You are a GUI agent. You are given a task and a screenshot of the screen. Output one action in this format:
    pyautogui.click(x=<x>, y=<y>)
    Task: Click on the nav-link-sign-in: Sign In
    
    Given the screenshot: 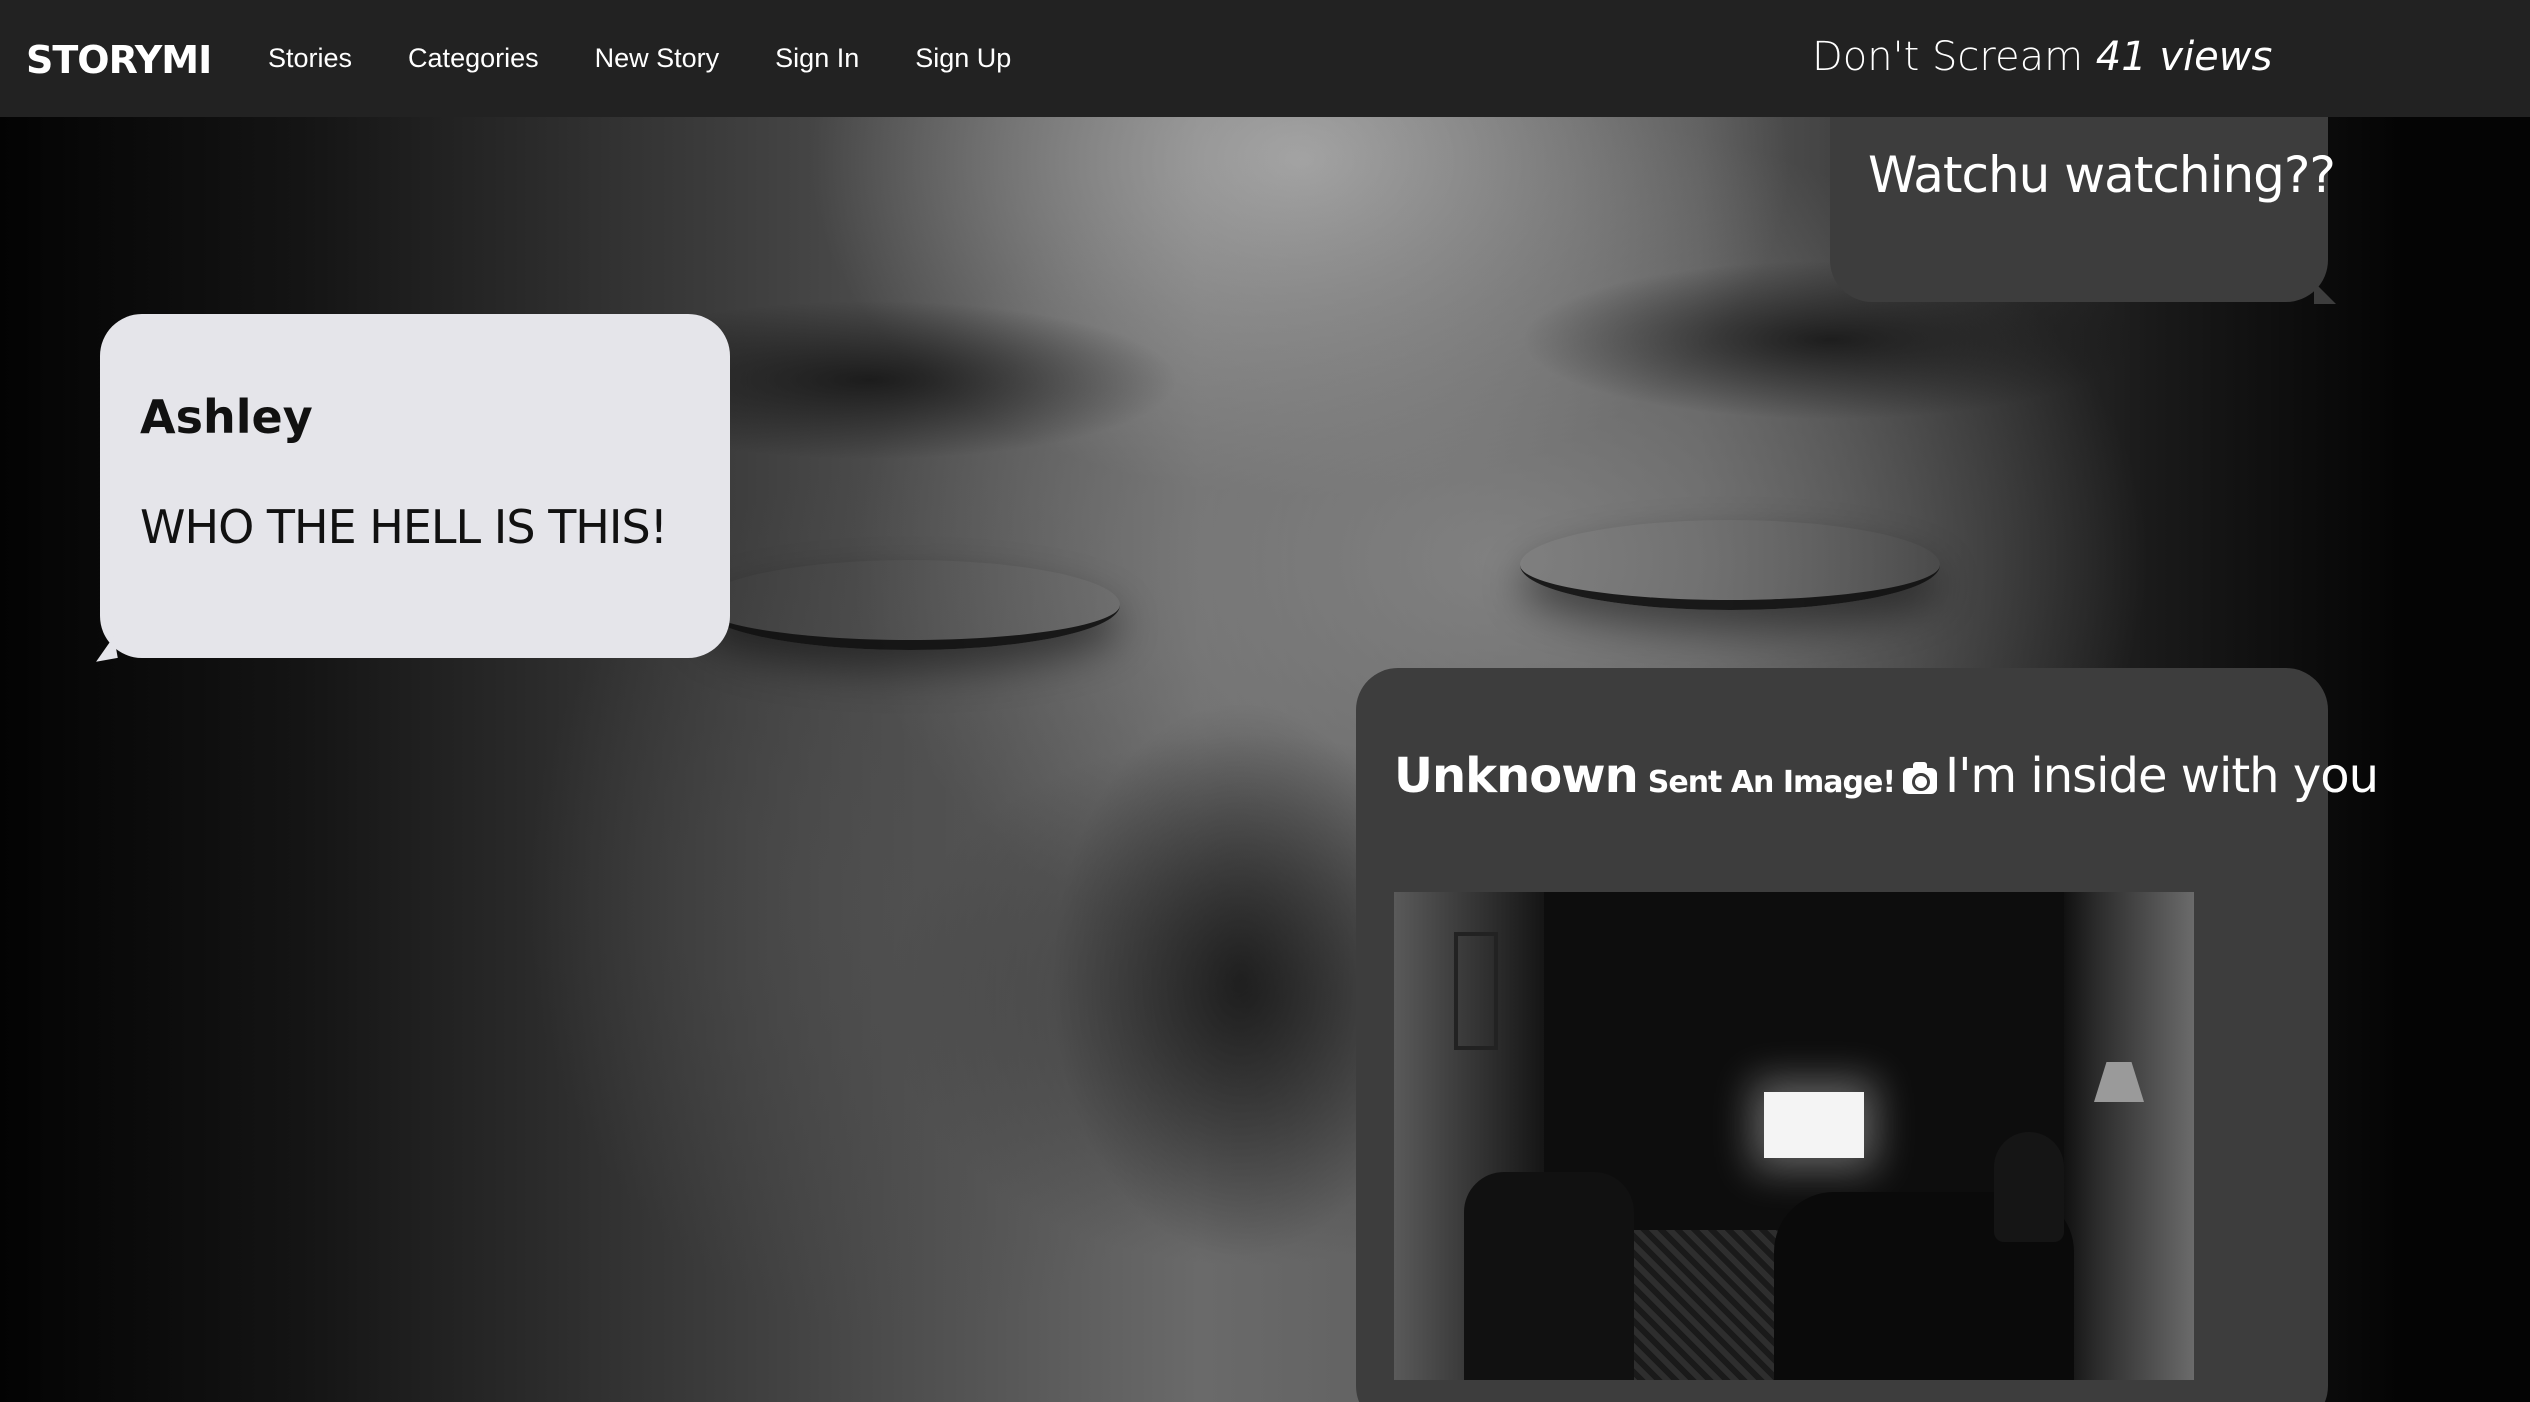 What is the action you would take?
    pyautogui.click(x=817, y=58)
    